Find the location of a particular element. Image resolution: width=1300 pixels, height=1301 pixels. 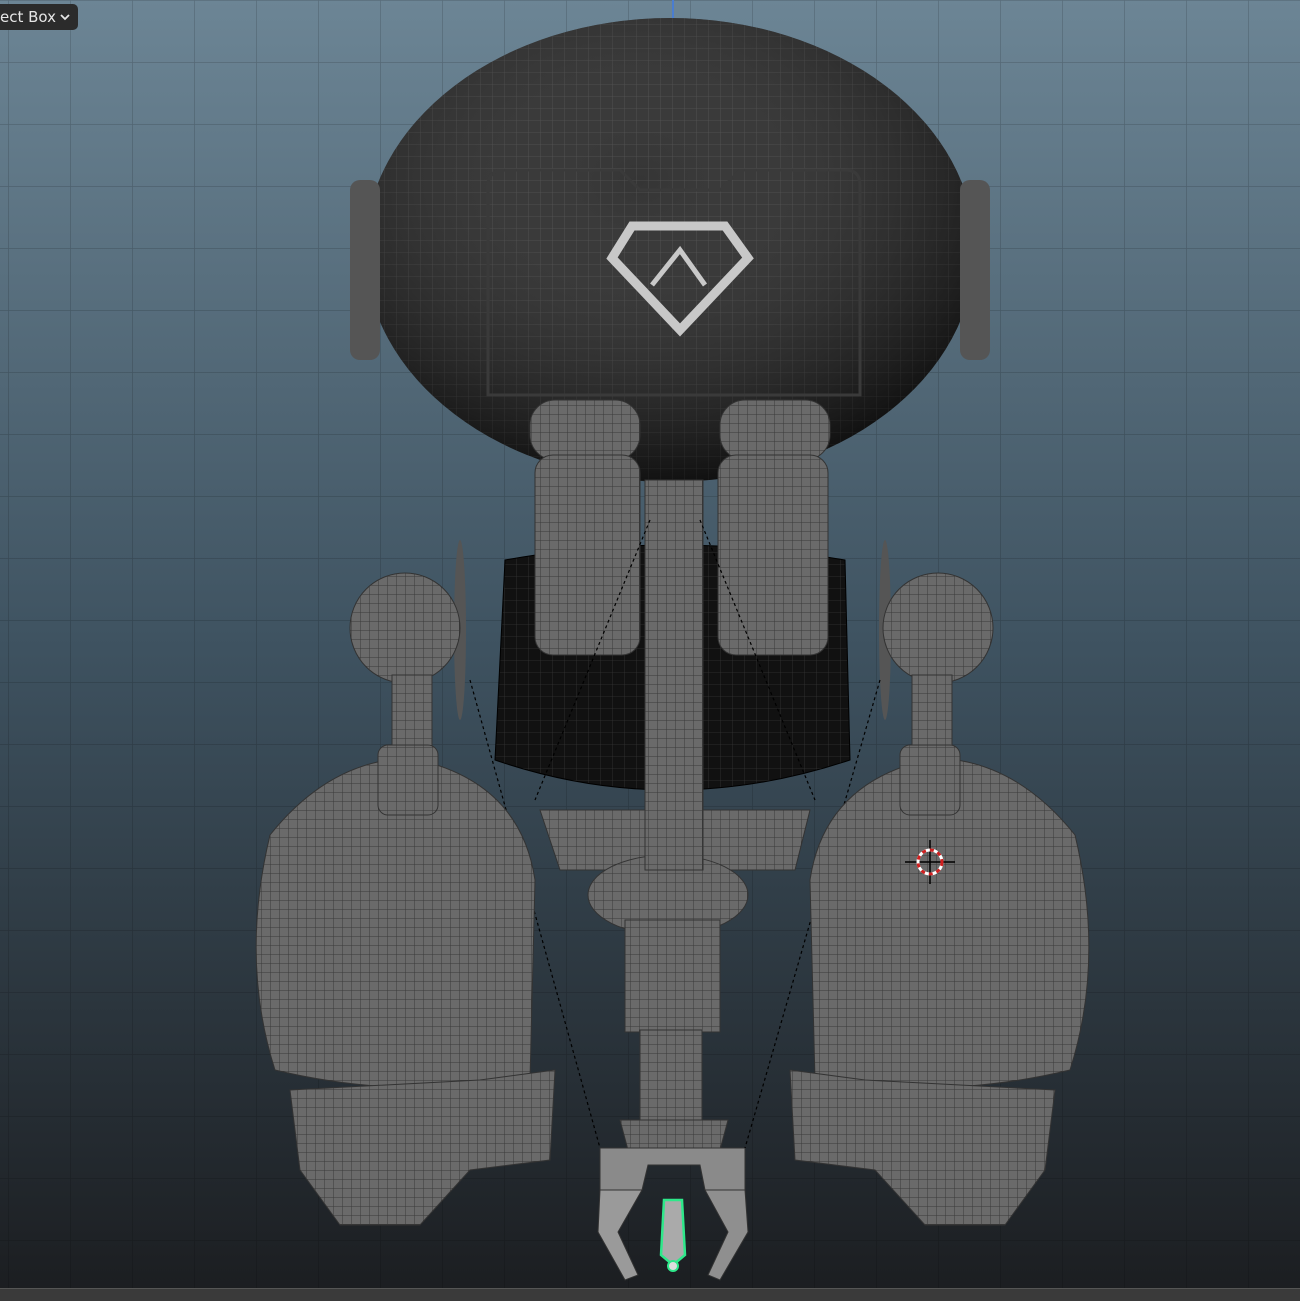

select-box-dropdown: ect Box is located at coordinates (39, 17).